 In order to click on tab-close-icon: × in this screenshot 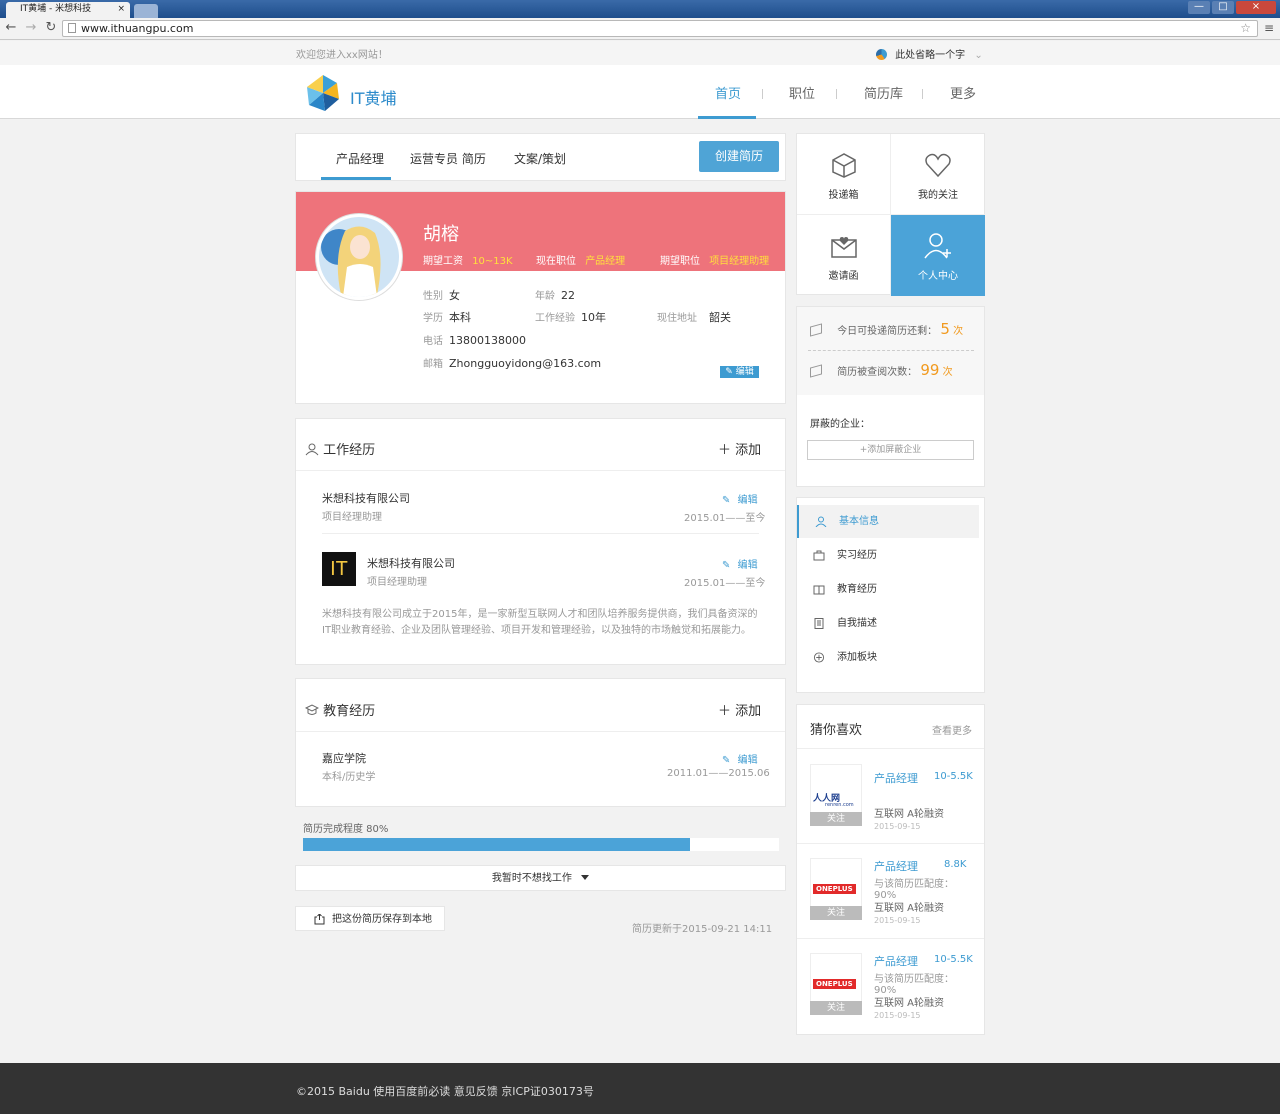, I will do `click(121, 9)`.